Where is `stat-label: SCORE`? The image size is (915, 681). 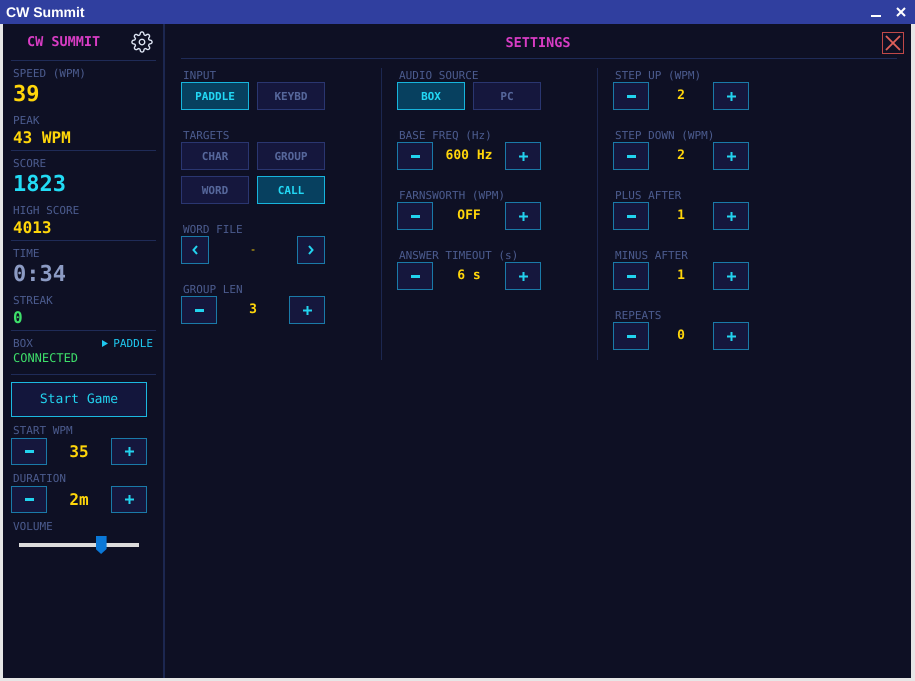
stat-label: SCORE is located at coordinates (29, 163).